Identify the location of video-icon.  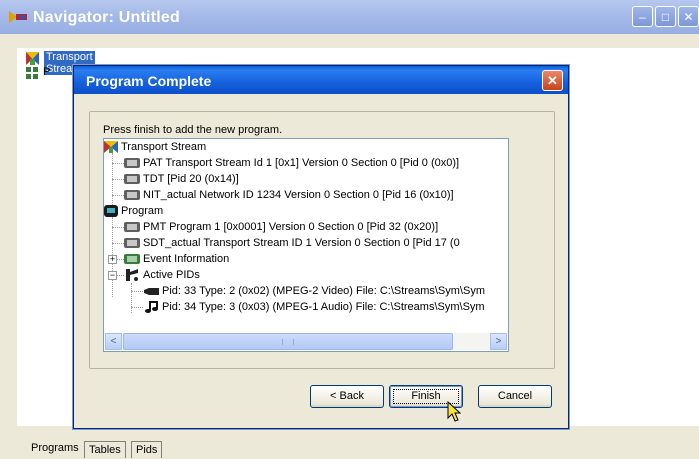
(151, 291).